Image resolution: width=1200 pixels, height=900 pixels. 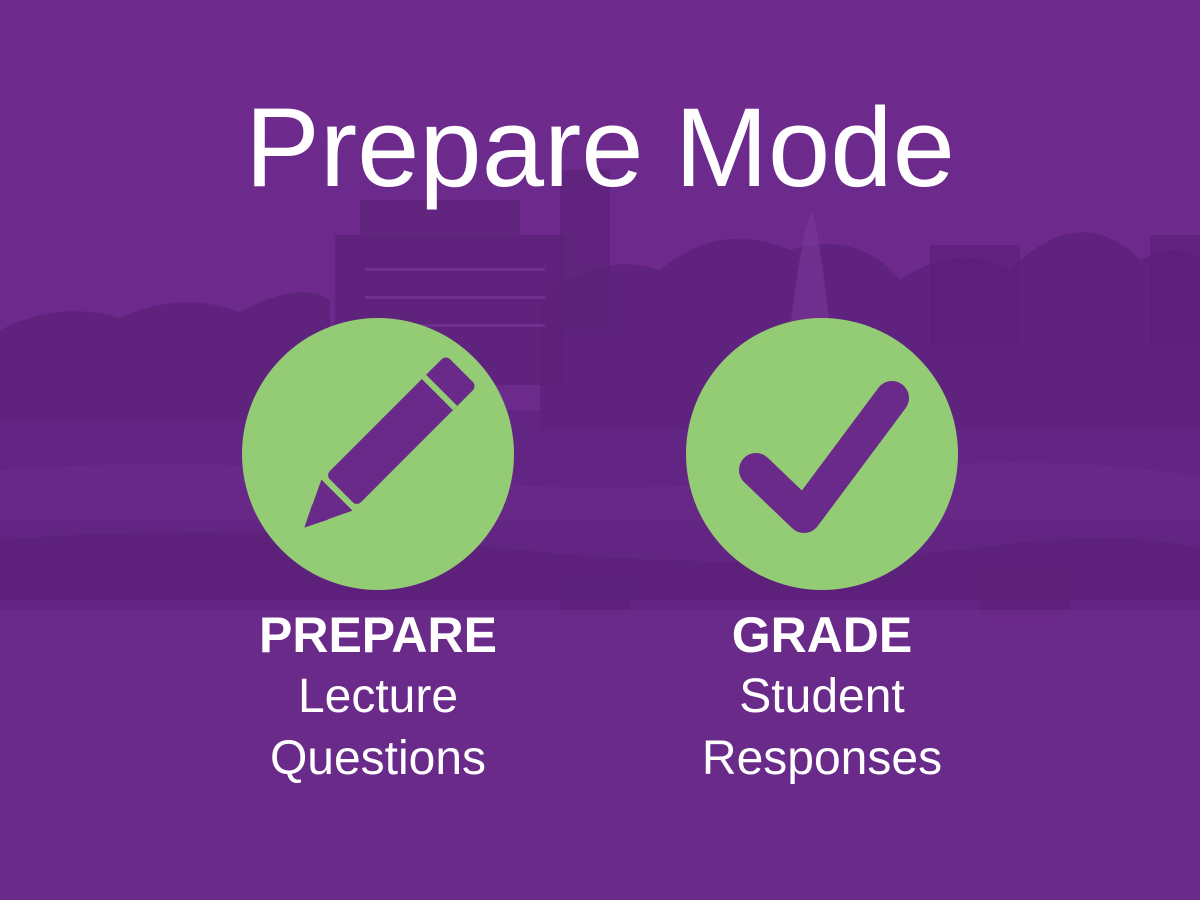 What do you see at coordinates (378, 696) in the screenshot?
I see `prepare-subtitle-line1: Lecture` at bounding box center [378, 696].